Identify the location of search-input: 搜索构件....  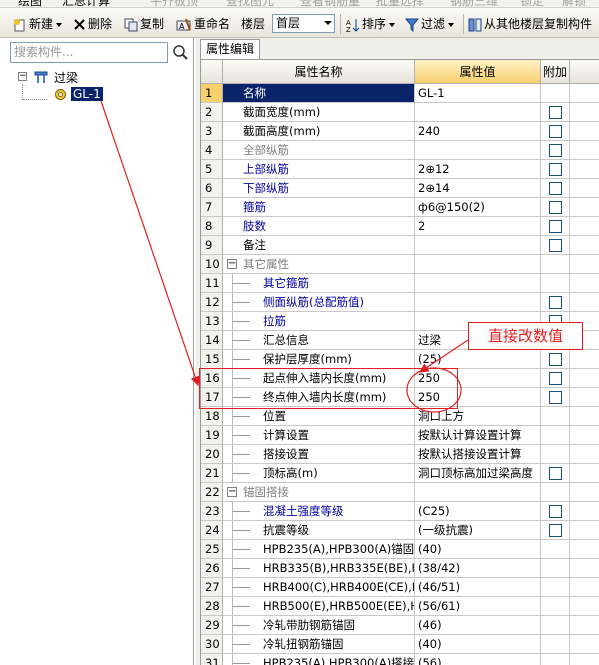
(89, 52).